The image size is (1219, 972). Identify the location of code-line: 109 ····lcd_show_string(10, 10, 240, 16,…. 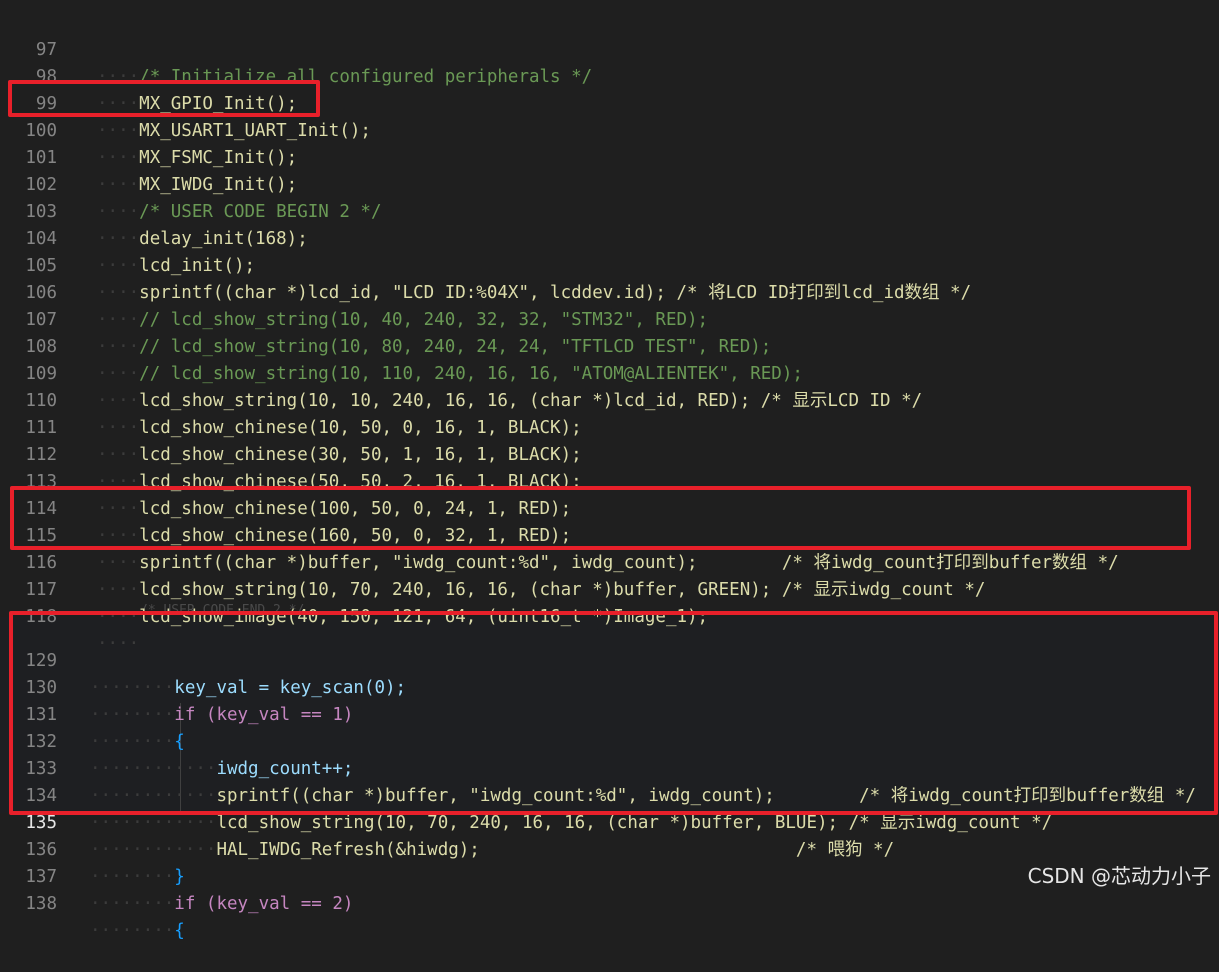
(609, 372).